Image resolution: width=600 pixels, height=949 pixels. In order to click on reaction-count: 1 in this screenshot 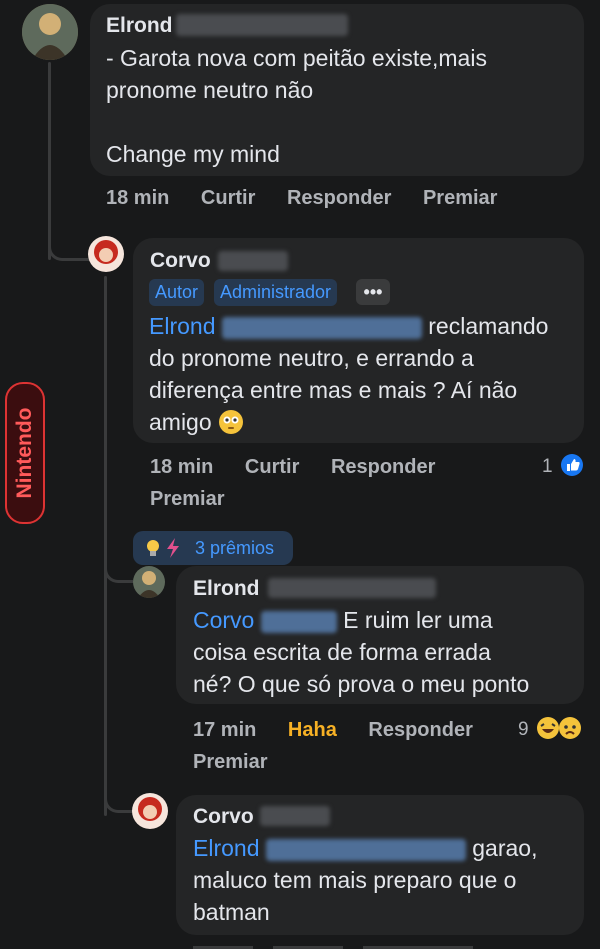, I will do `click(547, 467)`.